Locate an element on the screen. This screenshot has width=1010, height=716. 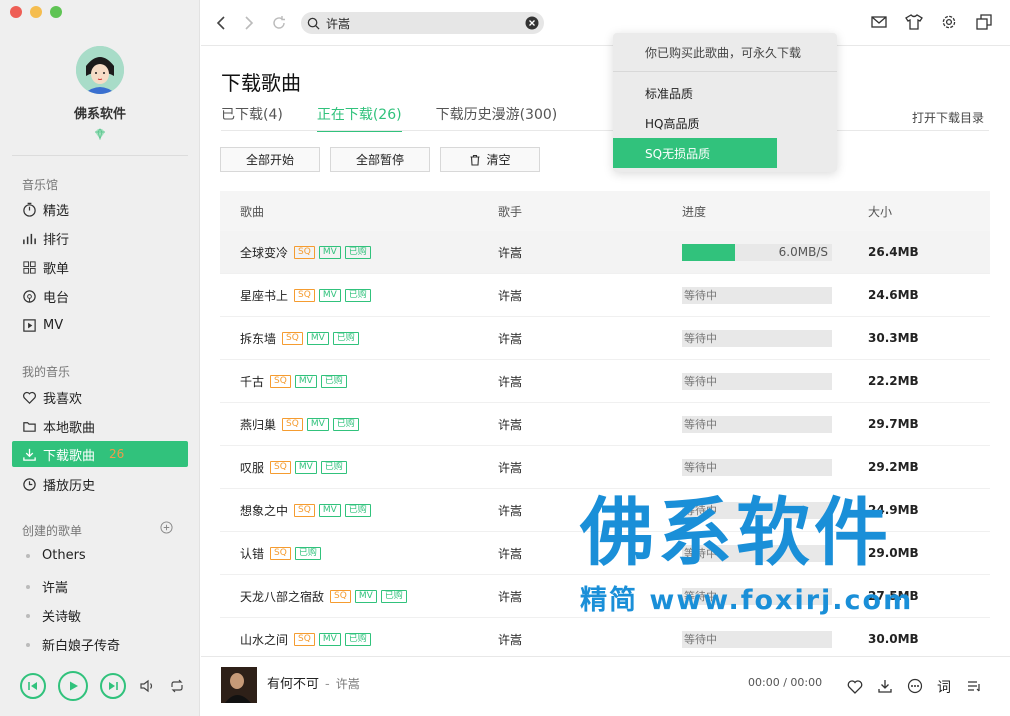
sidebar-item-label: 排行 is located at coordinates (56, 240).